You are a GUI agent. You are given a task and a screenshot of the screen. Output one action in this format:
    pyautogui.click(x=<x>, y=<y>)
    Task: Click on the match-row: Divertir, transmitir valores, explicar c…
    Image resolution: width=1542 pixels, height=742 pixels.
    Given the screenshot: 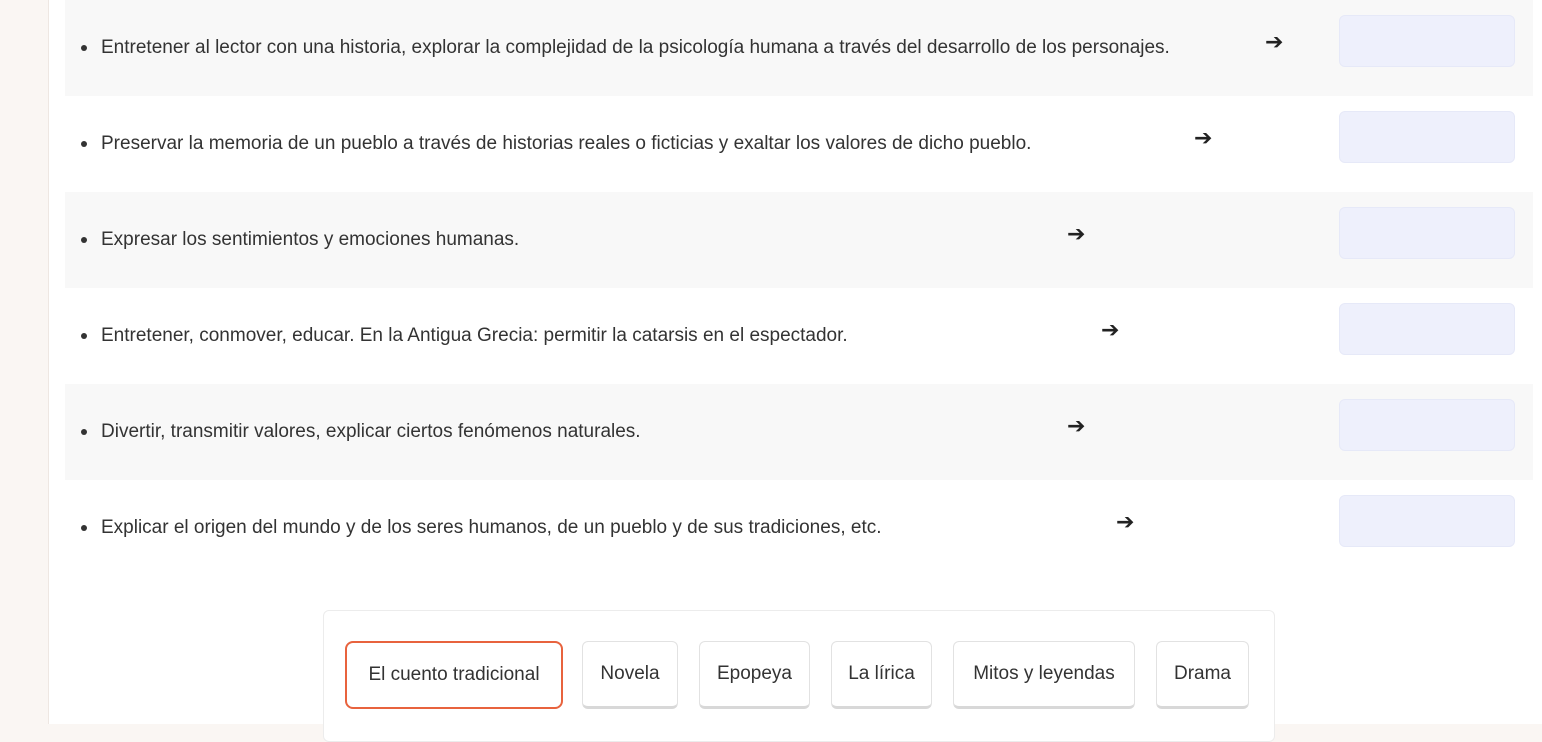 What is the action you would take?
    pyautogui.click(x=799, y=432)
    